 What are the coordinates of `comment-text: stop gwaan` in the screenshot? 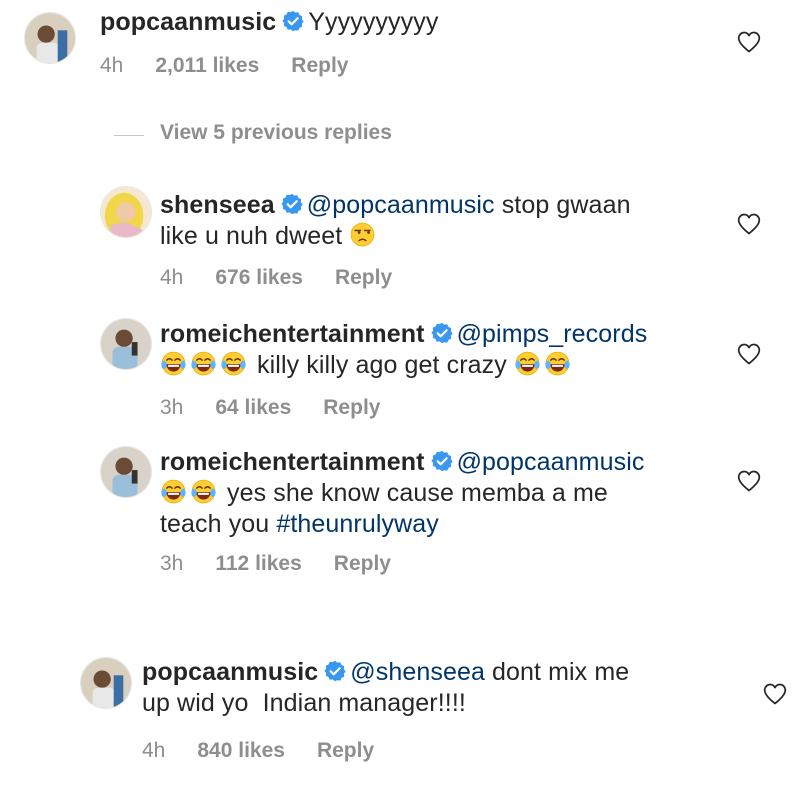 It's located at (566, 205).